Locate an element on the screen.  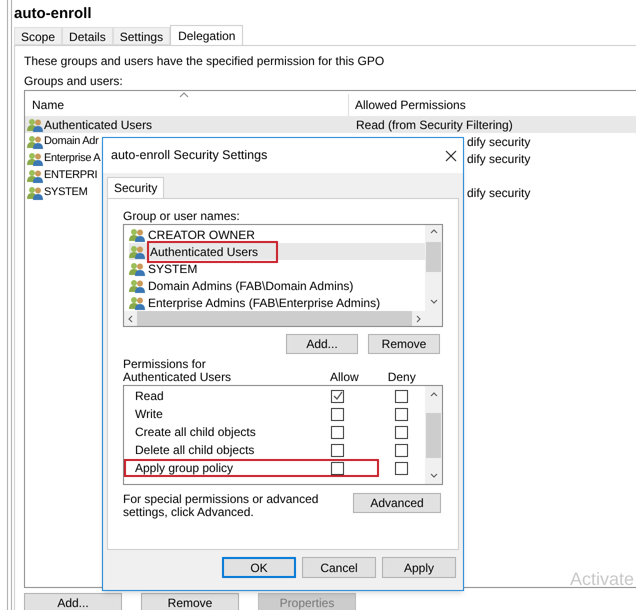
group-name: SYSTEM is located at coordinates (172, 269).